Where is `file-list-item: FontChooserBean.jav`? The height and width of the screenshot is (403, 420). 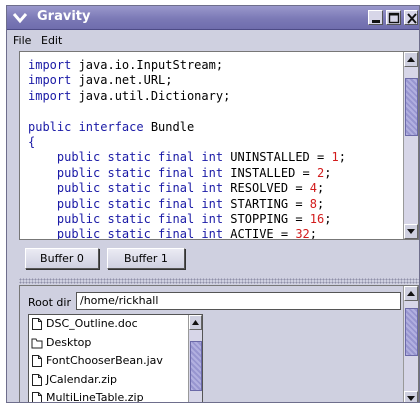 file-list-item: FontChooserBean.jav is located at coordinates (115, 361).